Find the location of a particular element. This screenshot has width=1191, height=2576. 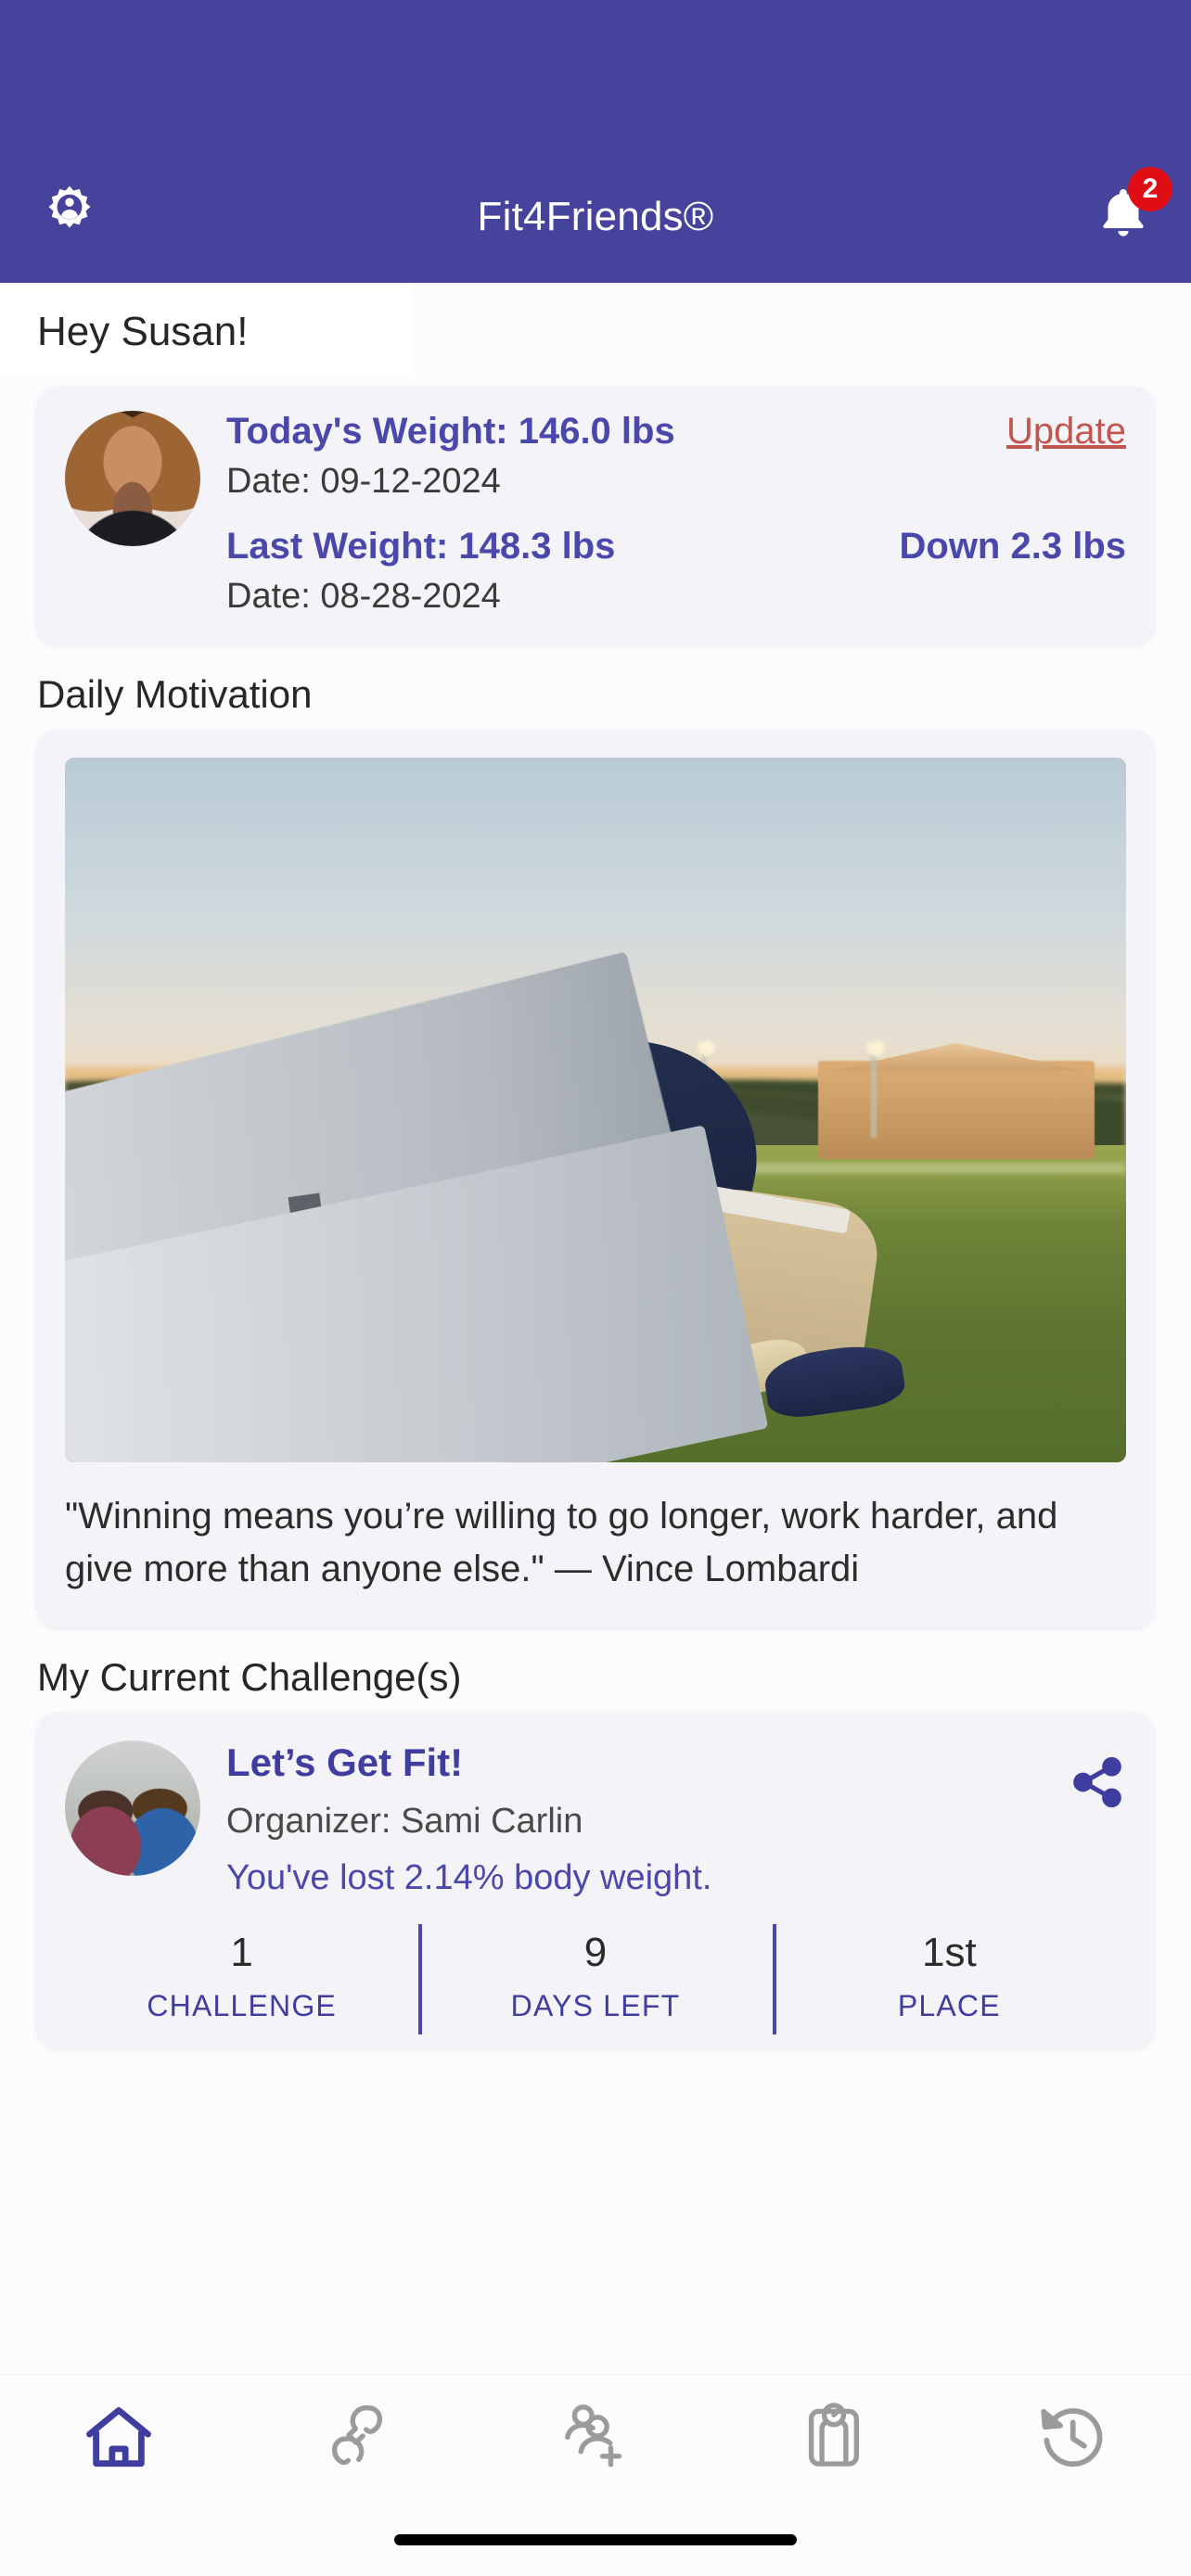

account-settings-button is located at coordinates (69, 217).